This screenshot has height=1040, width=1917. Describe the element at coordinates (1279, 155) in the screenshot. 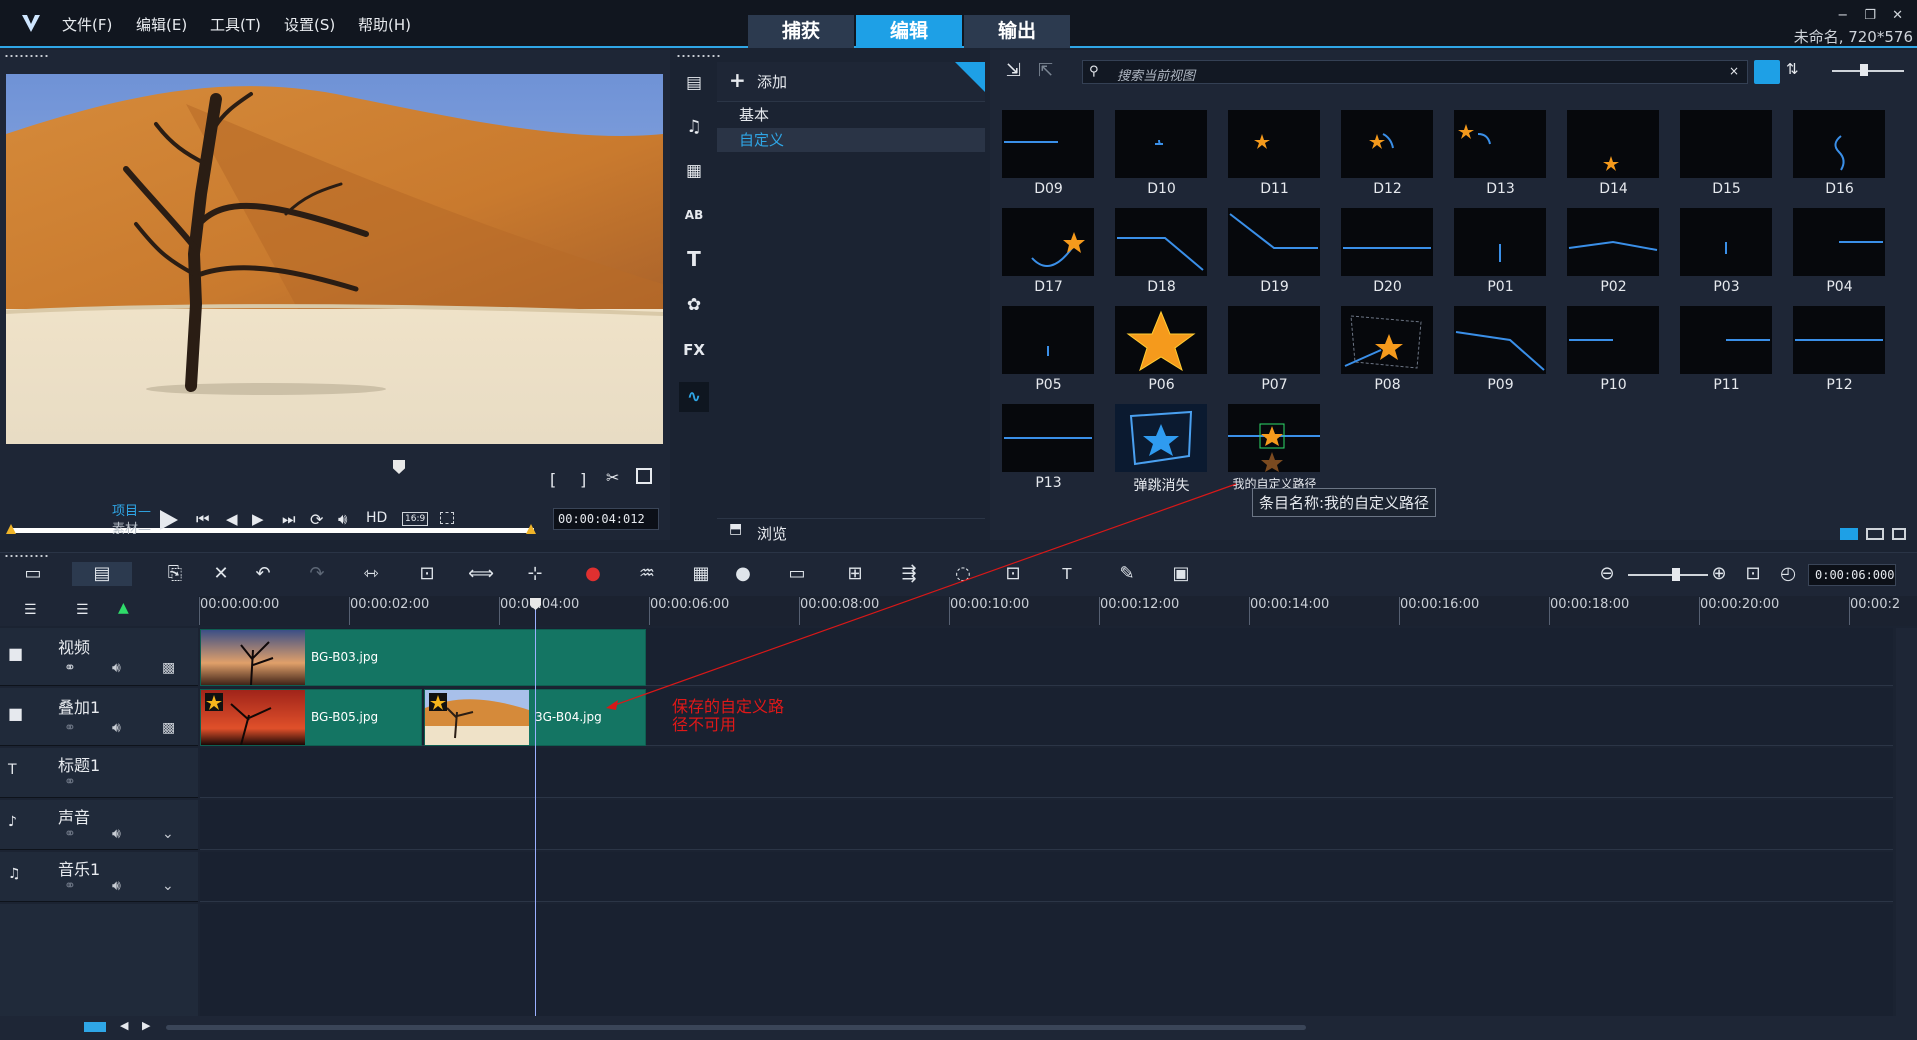

I see `library-thumbnail: D11` at that location.